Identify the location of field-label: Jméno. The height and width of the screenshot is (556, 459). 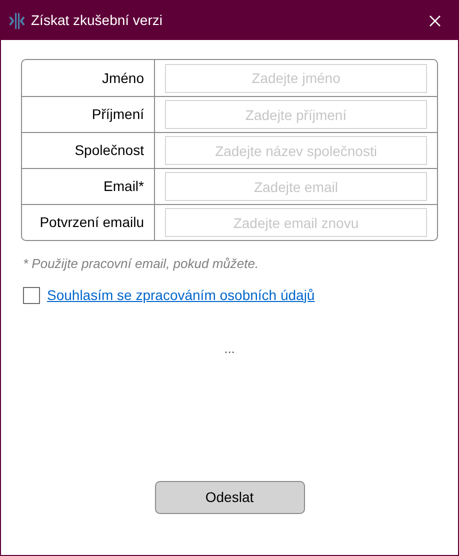
(123, 78).